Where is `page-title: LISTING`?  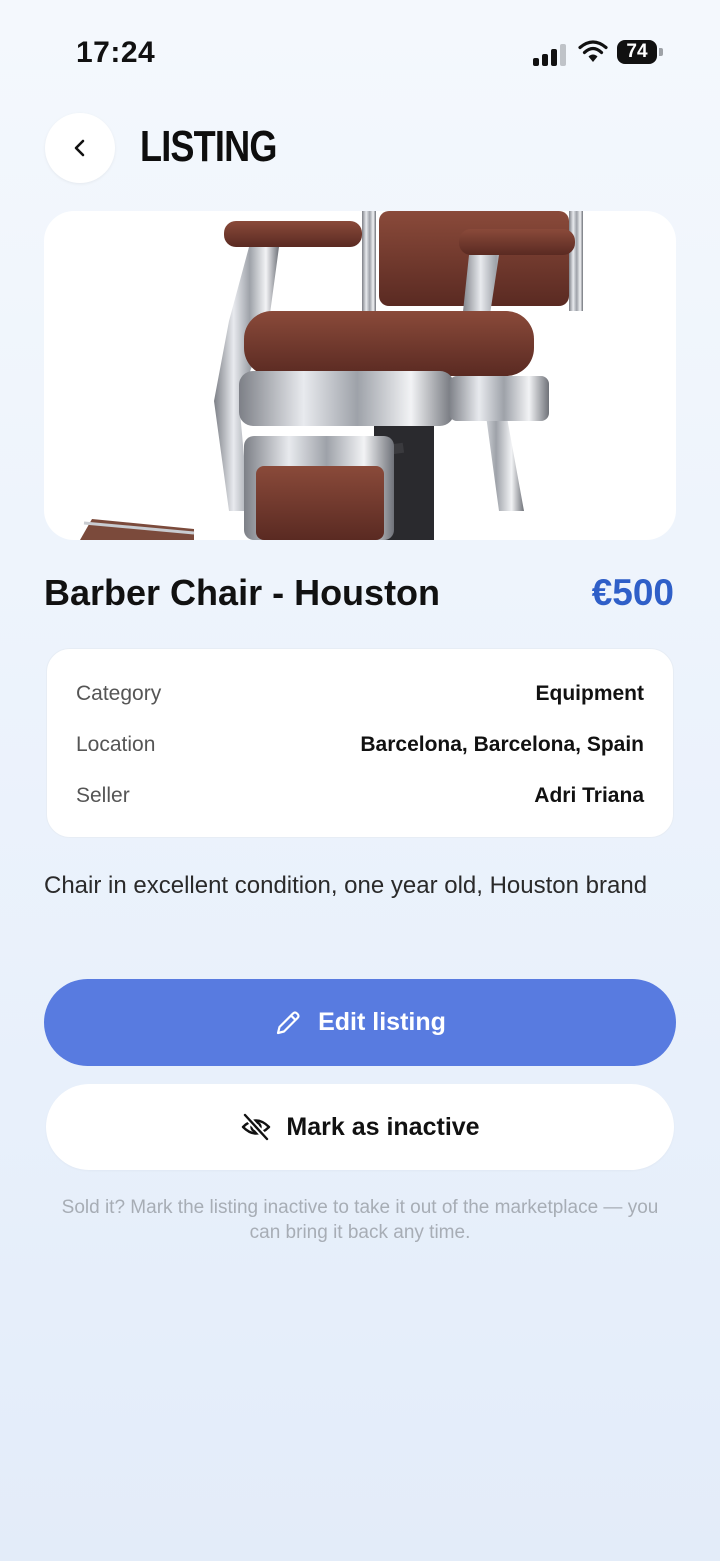 page-title: LISTING is located at coordinates (208, 146).